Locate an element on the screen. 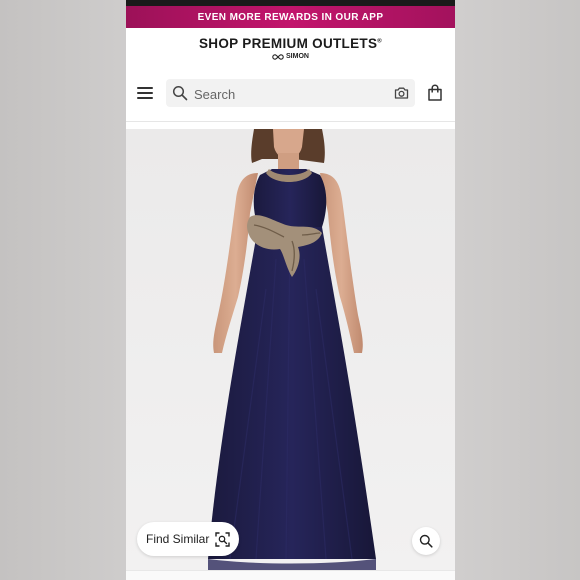 The image size is (580, 580). find-similar-label: Find Similar is located at coordinates (178, 539).